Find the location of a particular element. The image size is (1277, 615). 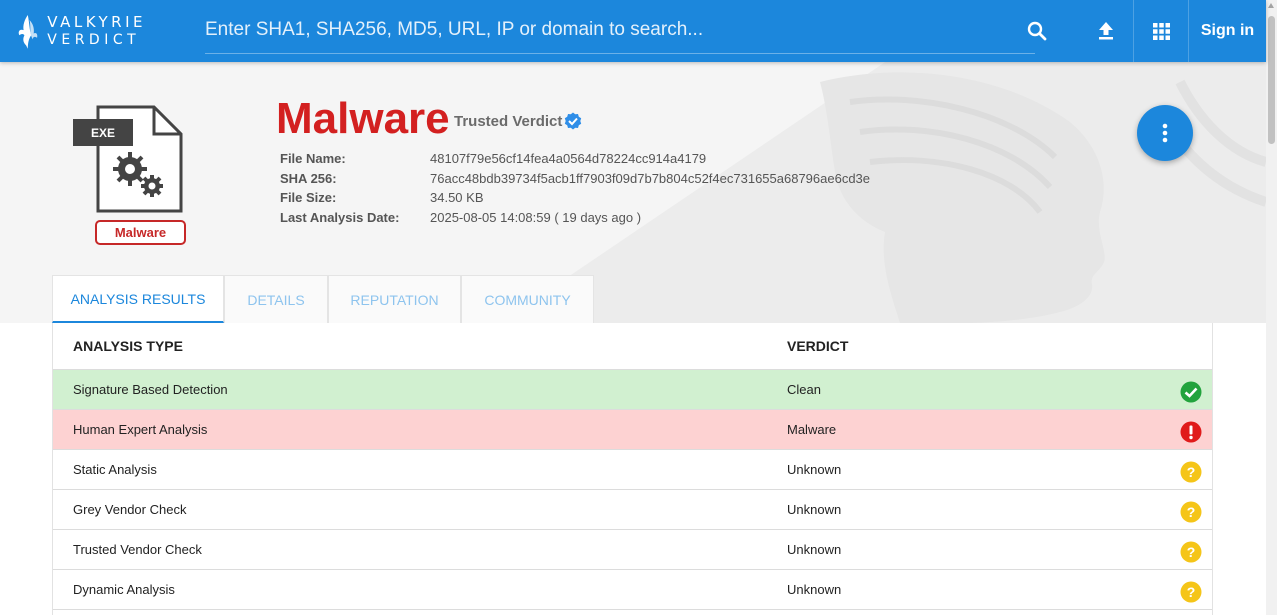

apps-grid-icon is located at coordinates (1161, 31).